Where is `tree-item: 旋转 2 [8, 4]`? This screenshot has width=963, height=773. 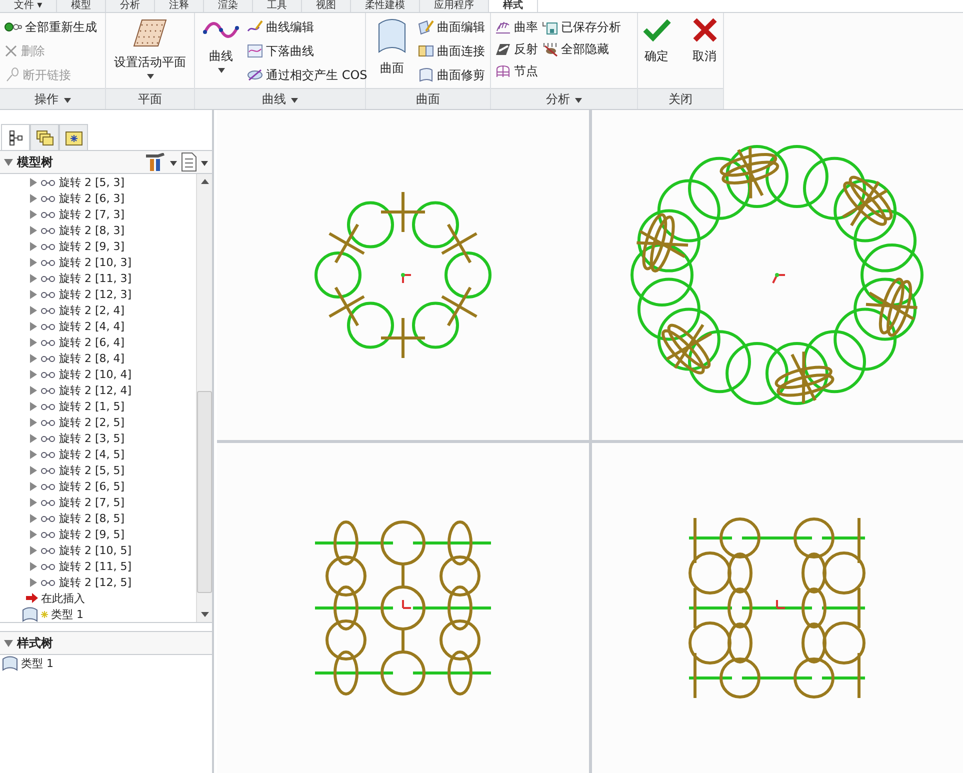 tree-item: 旋转 2 [8, 4] is located at coordinates (98, 358).